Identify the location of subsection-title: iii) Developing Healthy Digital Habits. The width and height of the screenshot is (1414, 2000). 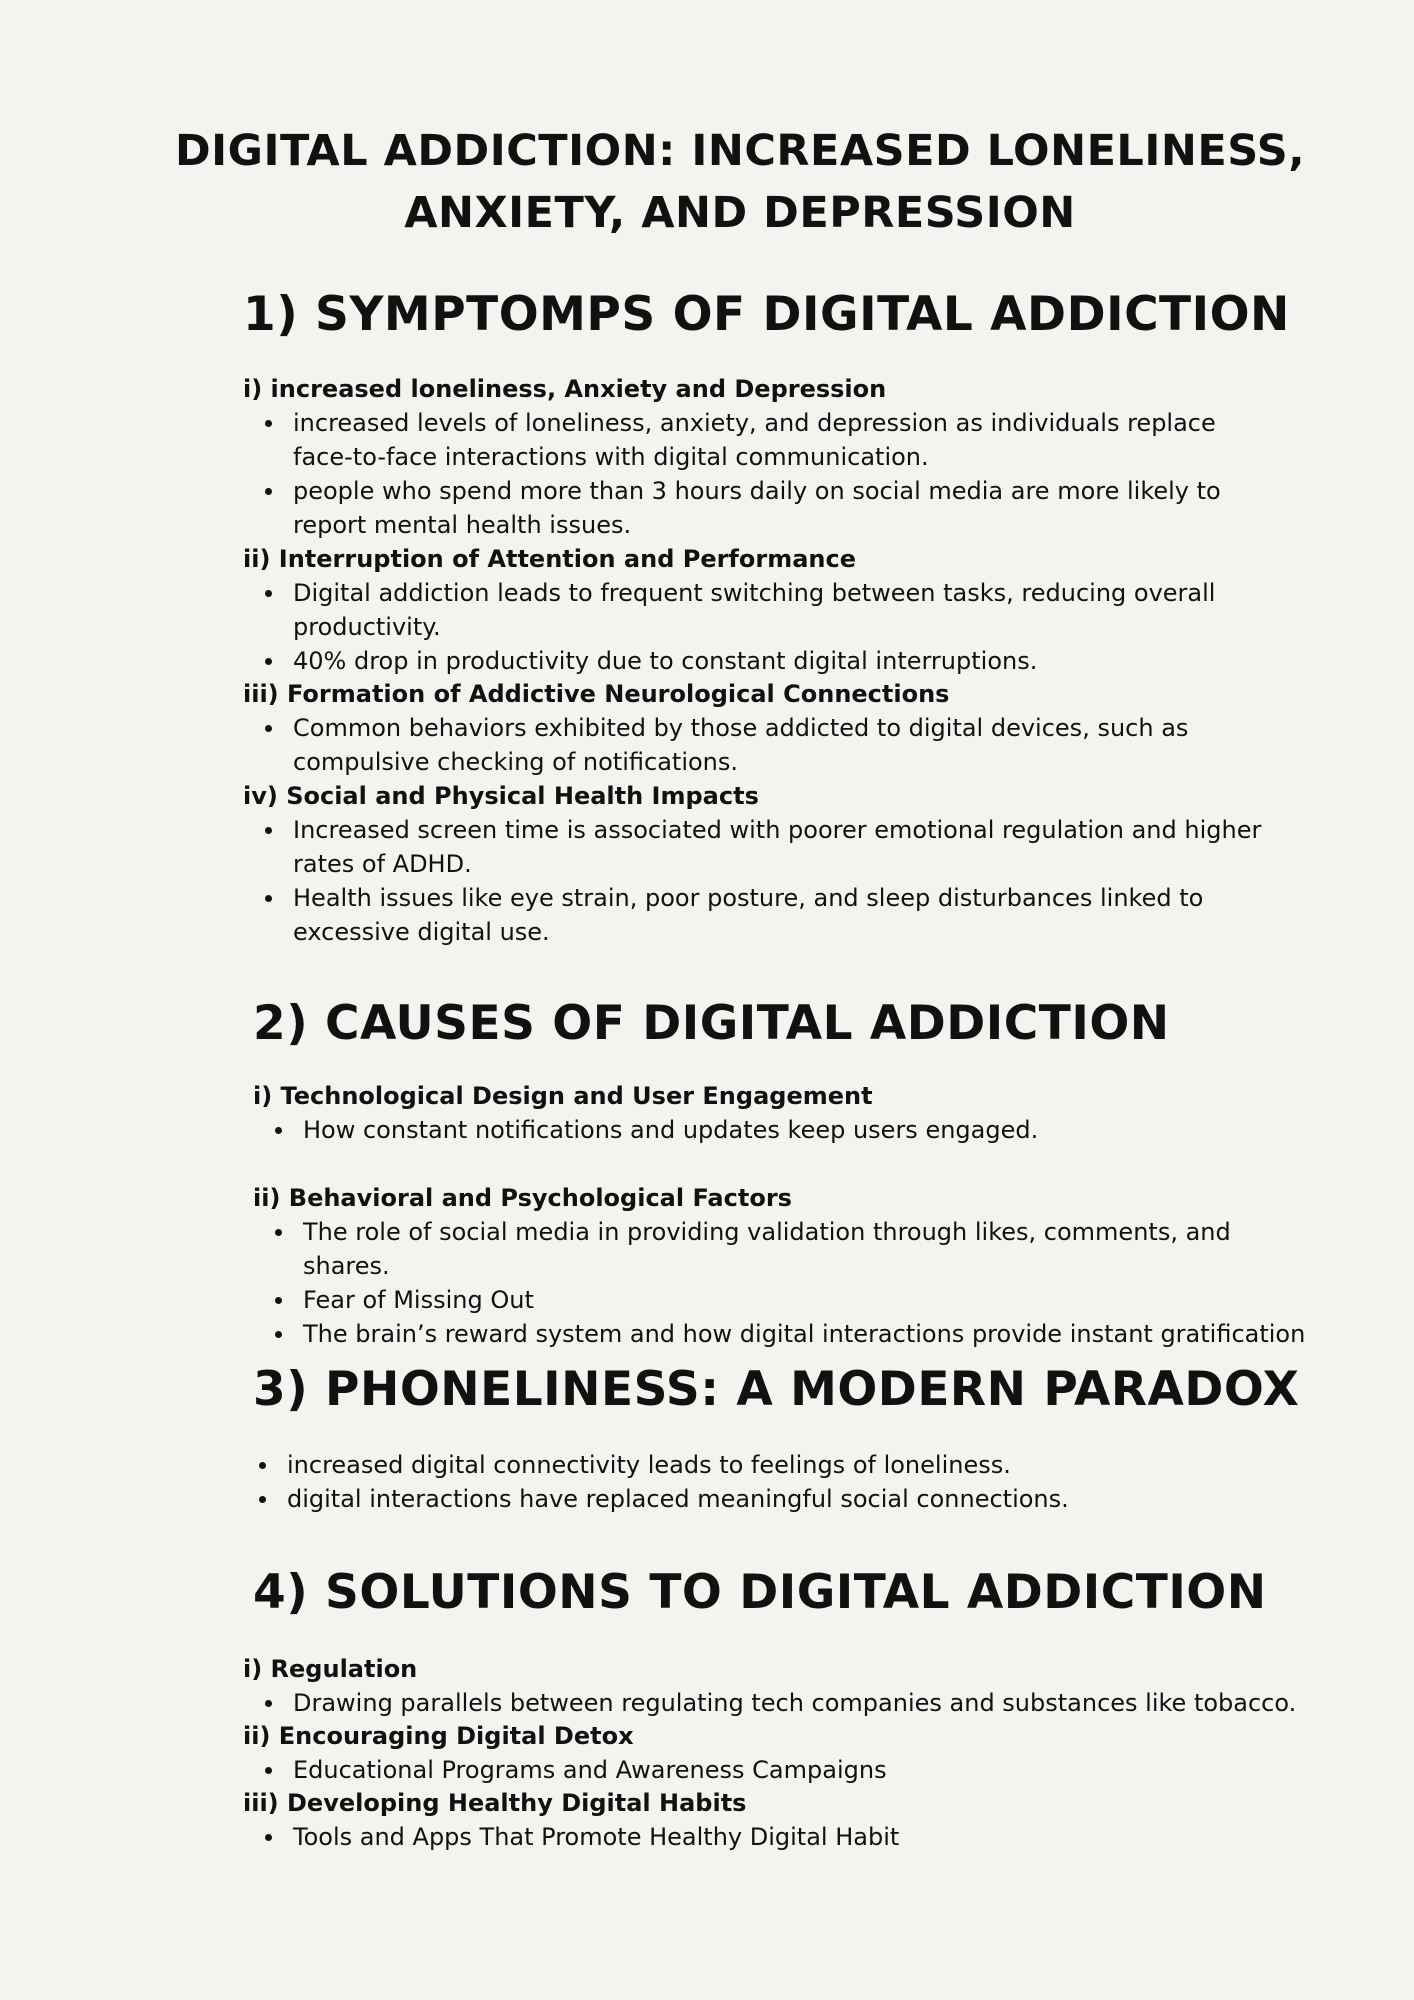
(495, 1803).